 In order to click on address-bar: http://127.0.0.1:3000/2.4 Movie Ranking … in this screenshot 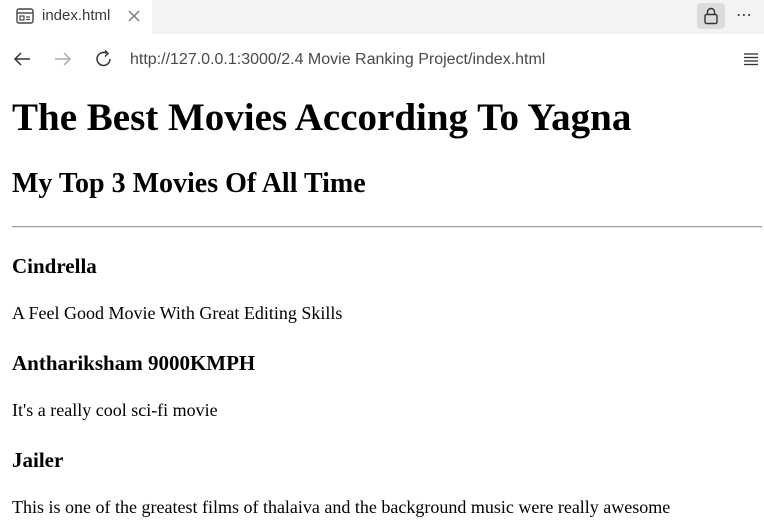, I will do `click(337, 60)`.